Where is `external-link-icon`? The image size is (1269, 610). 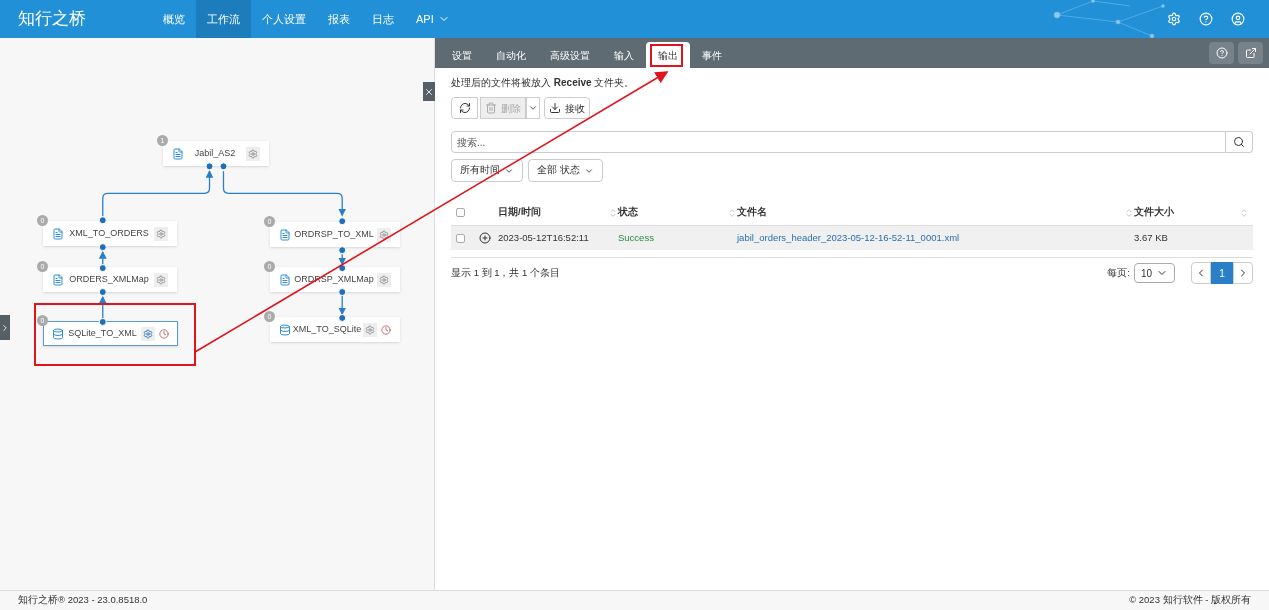 external-link-icon is located at coordinates (1250, 53).